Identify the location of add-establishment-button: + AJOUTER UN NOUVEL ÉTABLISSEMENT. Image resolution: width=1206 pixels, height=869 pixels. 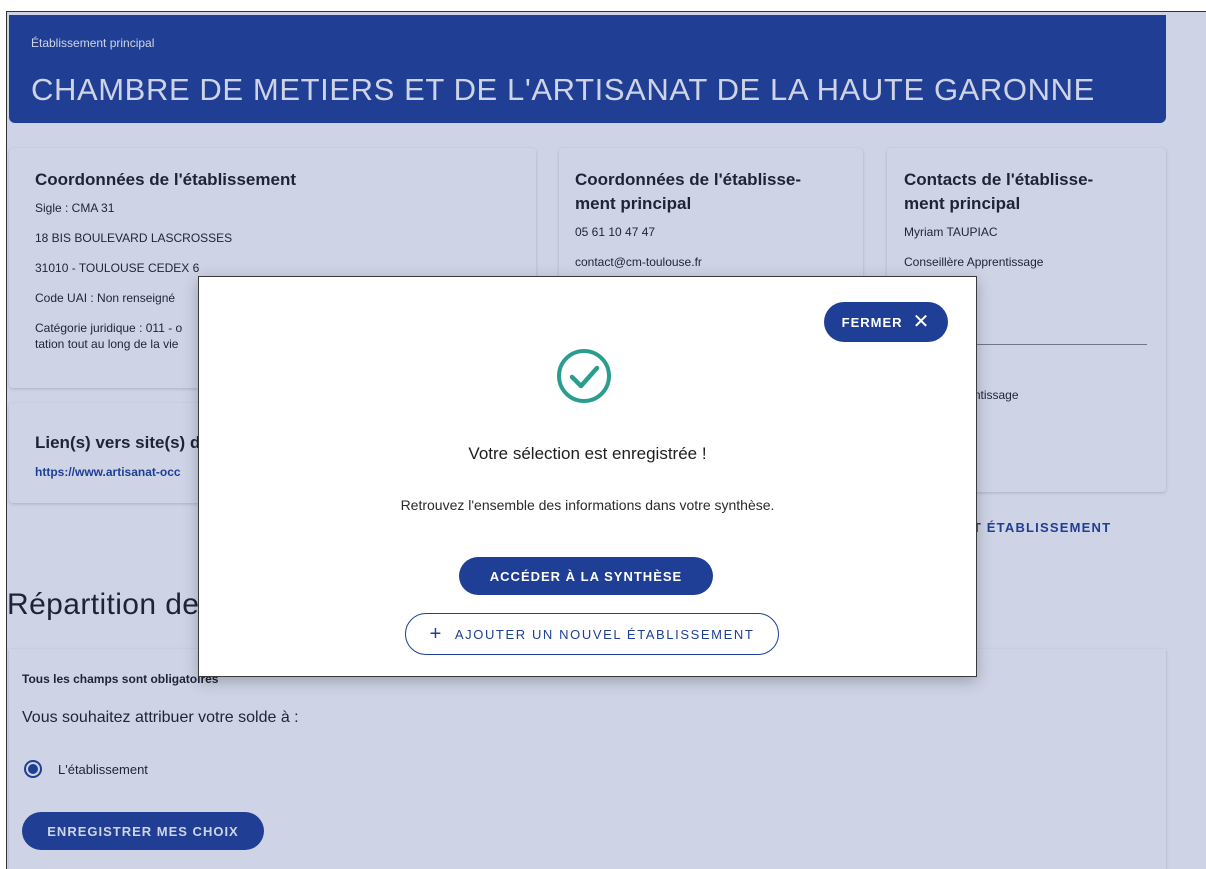
(592, 634).